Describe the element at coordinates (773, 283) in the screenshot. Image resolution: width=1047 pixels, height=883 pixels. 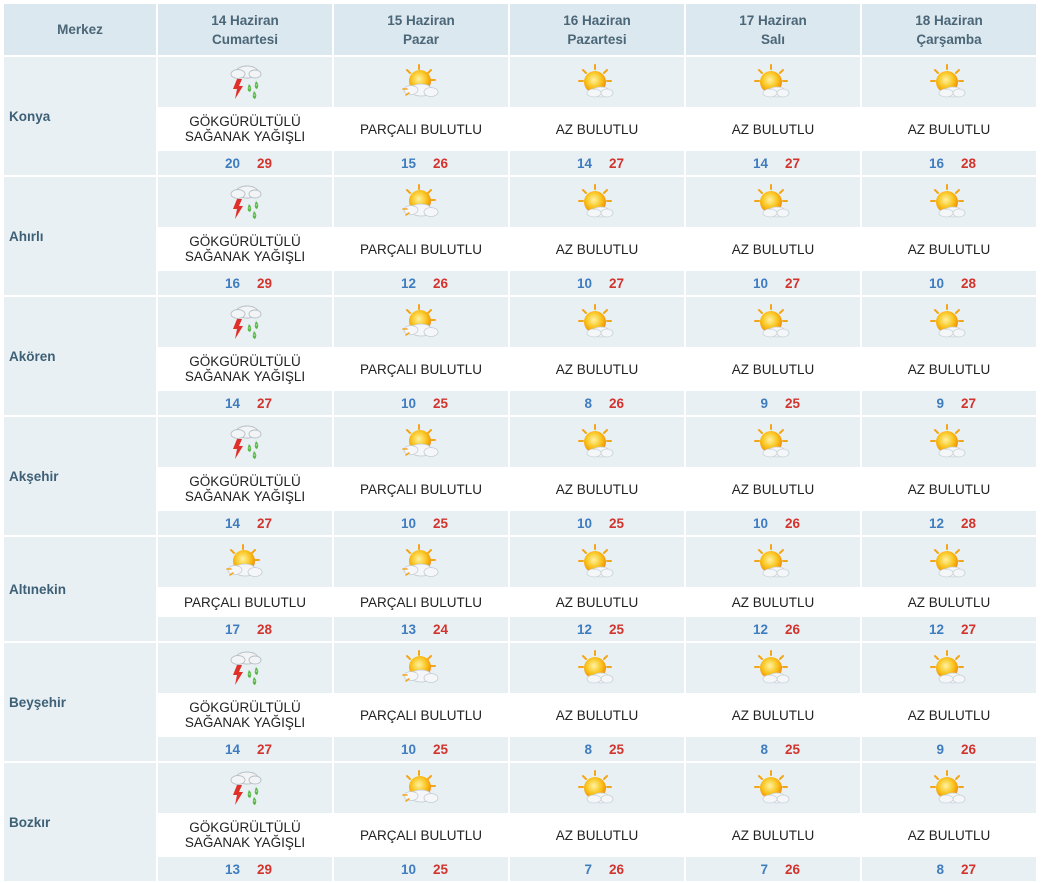
I see `temperature-cell: 10 27` at that location.